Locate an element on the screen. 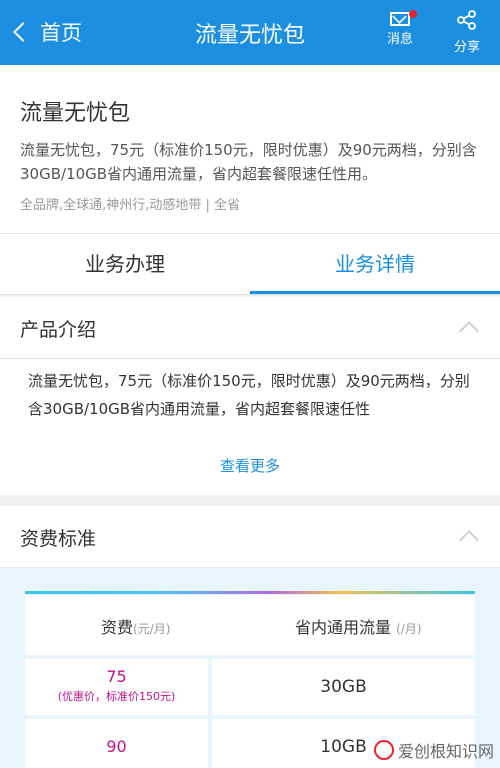  share-button: 分享 is located at coordinates (467, 31).